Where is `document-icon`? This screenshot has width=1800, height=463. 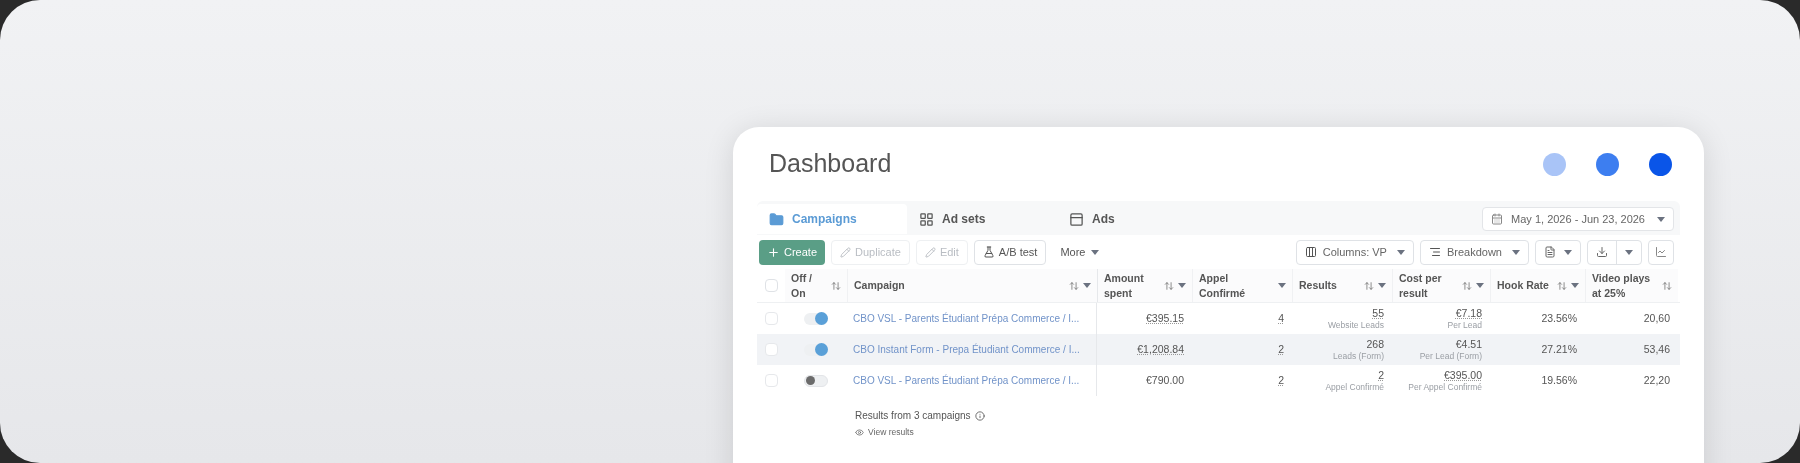
document-icon is located at coordinates (1550, 252).